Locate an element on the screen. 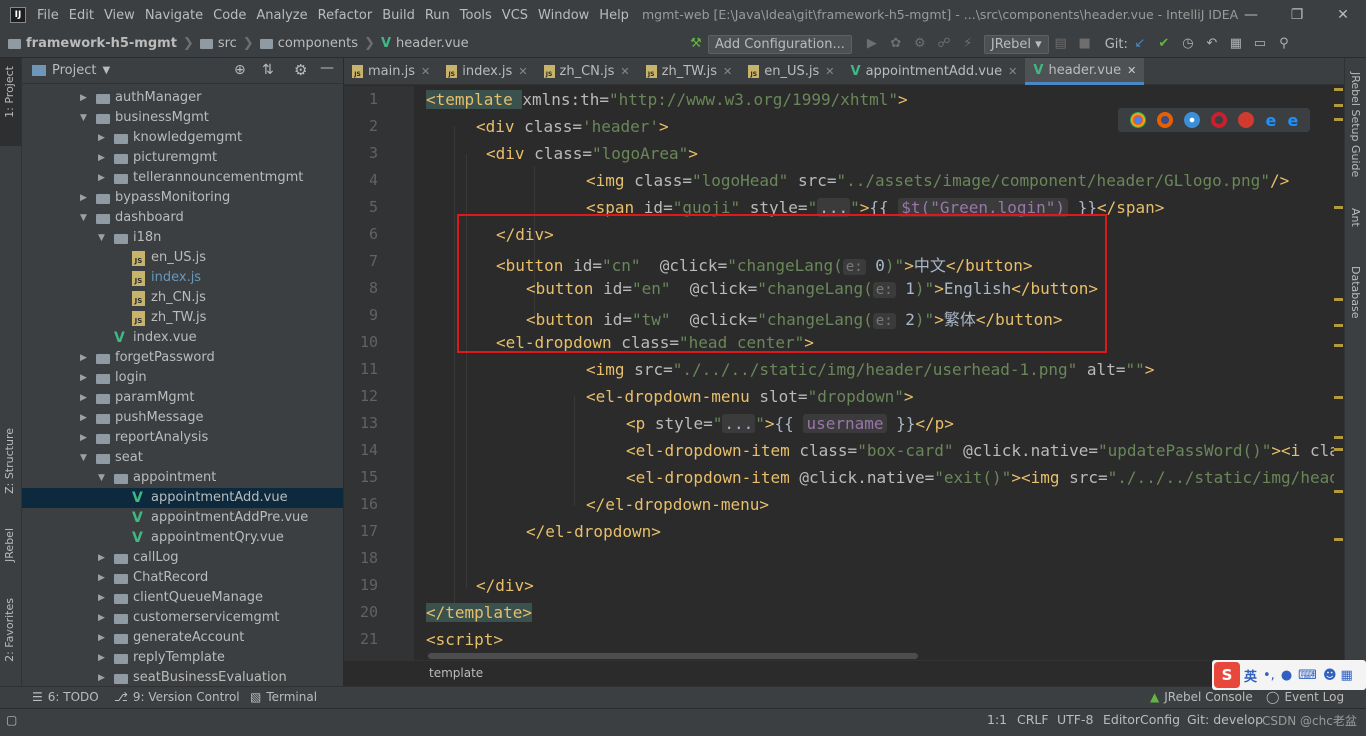 The width and height of the screenshot is (1366, 736). editor-tab: JS index.js ✕ is located at coordinates (486, 71).